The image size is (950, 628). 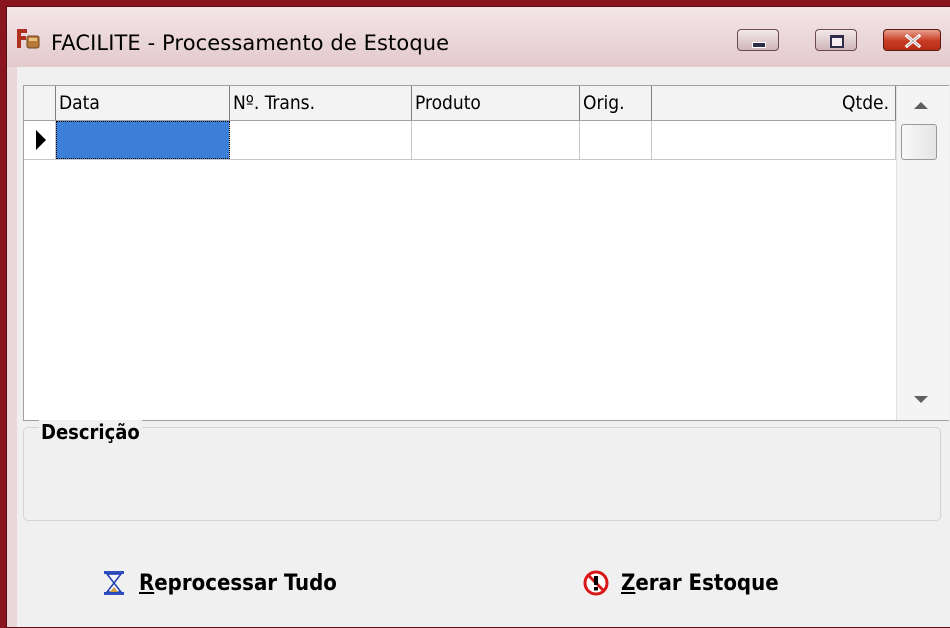 I want to click on row-indicator-cell, so click(x=40, y=140).